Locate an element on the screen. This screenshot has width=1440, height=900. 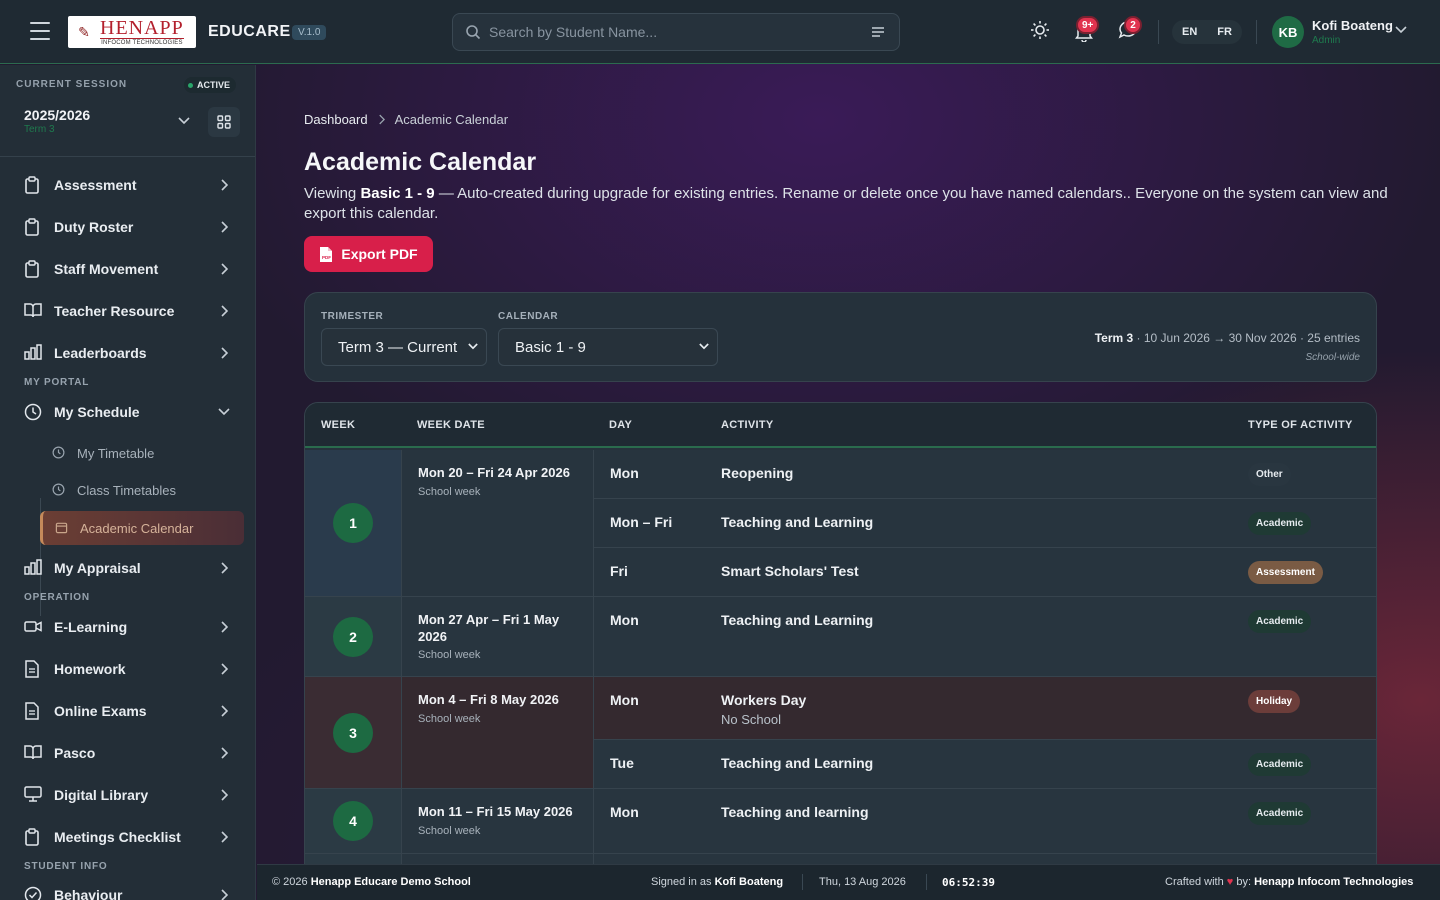
sidebar-item-label: Staff Movement is located at coordinates (106, 269).